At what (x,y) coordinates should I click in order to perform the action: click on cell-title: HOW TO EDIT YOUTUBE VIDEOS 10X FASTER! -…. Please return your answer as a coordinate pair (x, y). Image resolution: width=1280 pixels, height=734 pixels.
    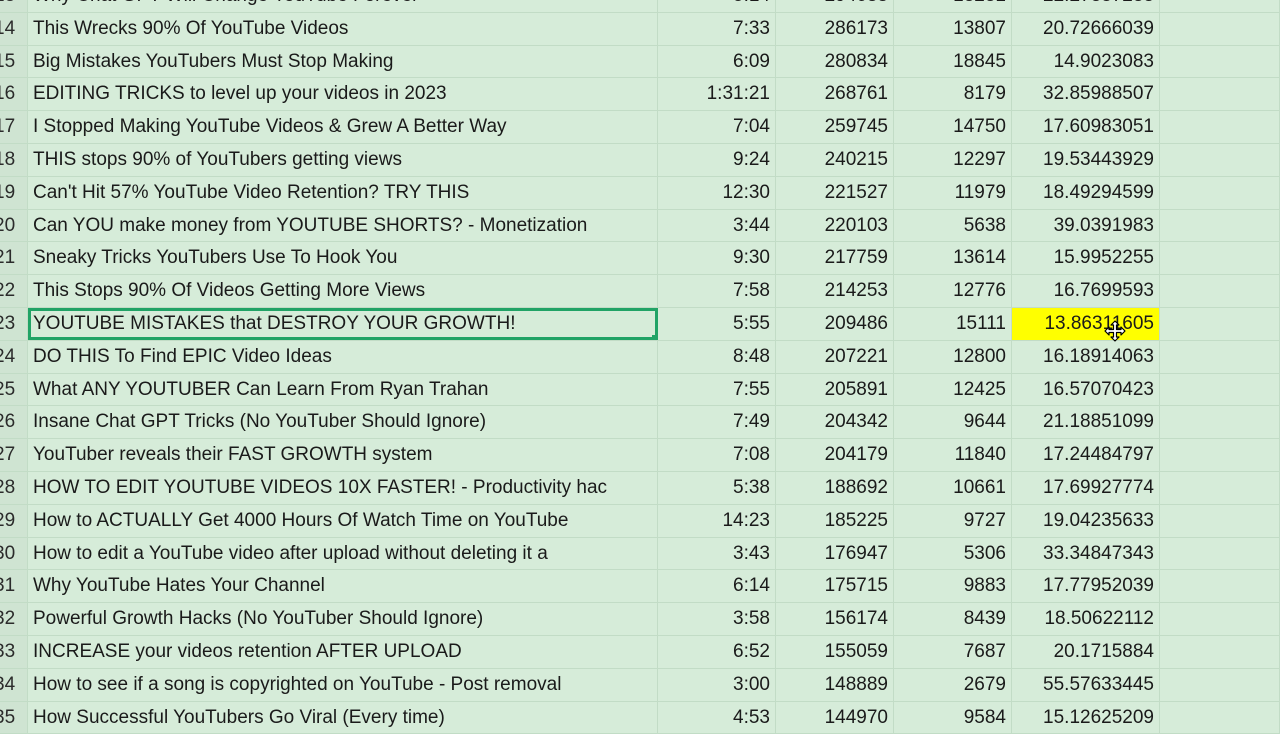
    Looking at the image, I should click on (343, 487).